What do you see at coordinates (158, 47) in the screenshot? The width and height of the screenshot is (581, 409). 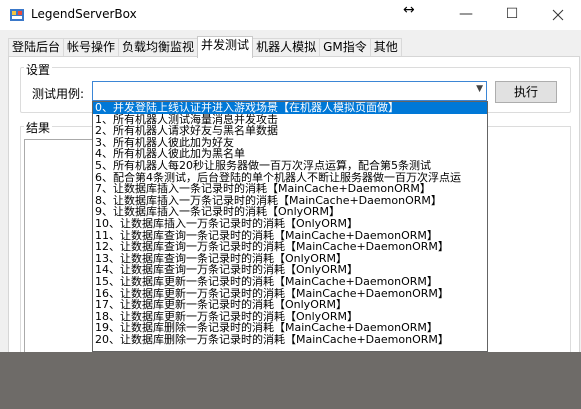 I see `tab-load-balance-monitor: 负载均衡监视` at bounding box center [158, 47].